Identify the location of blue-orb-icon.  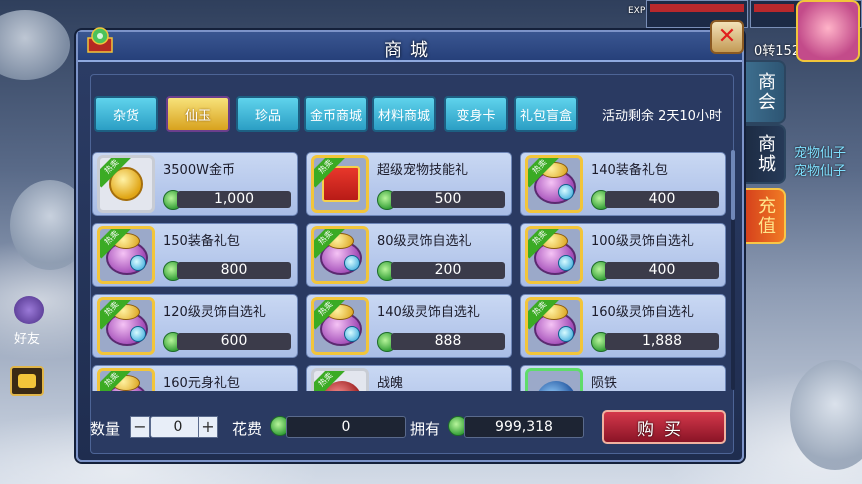
(556, 386).